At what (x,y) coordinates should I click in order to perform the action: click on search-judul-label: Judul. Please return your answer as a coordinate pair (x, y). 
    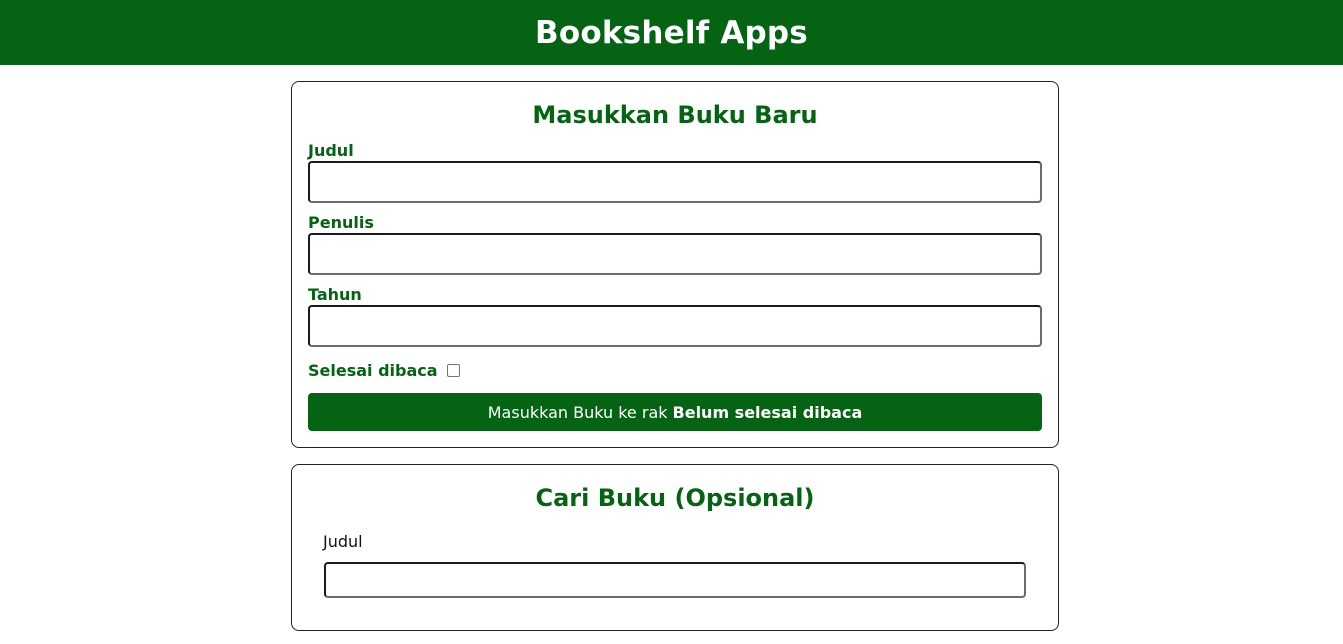
    Looking at the image, I should click on (343, 541).